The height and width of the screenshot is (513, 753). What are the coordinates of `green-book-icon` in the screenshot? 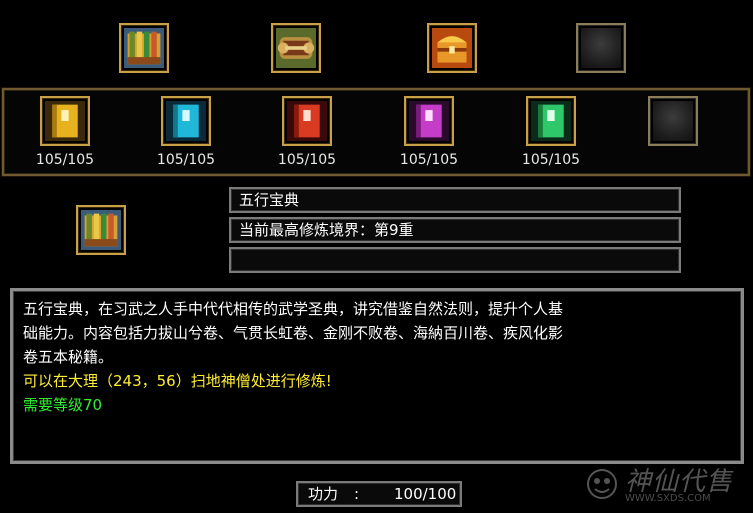 It's located at (551, 121).